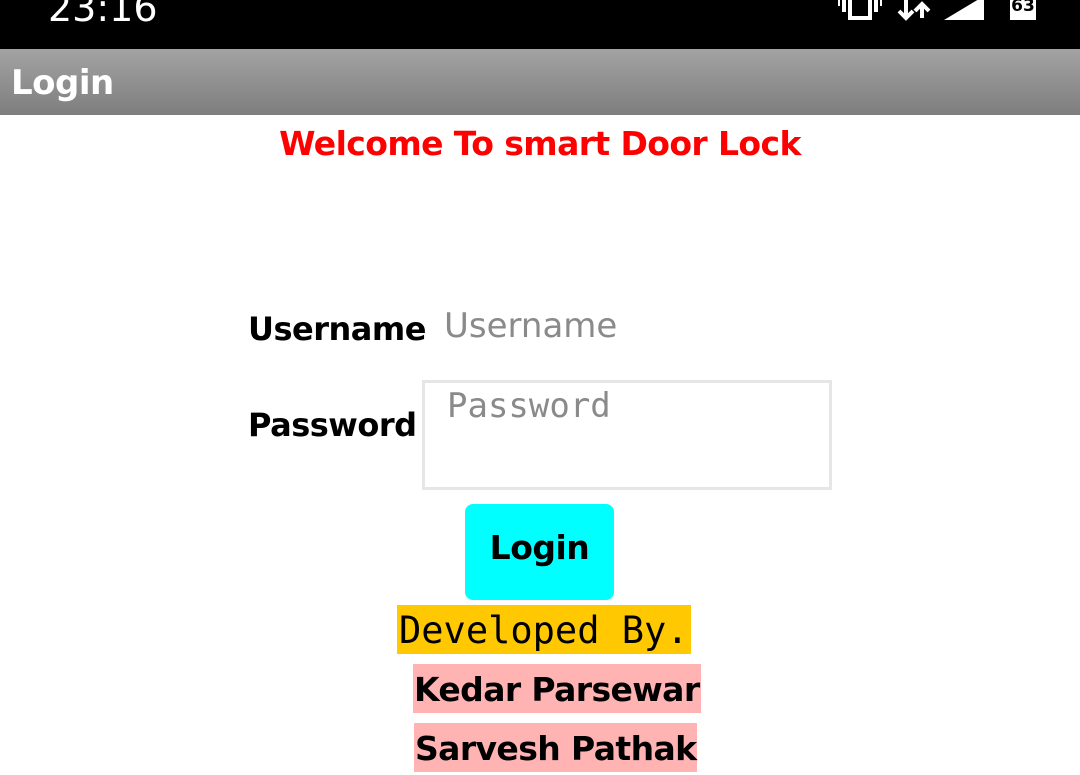 This screenshot has height=775, width=1080. I want to click on status-bar: 23:16 63, so click(540, 24).